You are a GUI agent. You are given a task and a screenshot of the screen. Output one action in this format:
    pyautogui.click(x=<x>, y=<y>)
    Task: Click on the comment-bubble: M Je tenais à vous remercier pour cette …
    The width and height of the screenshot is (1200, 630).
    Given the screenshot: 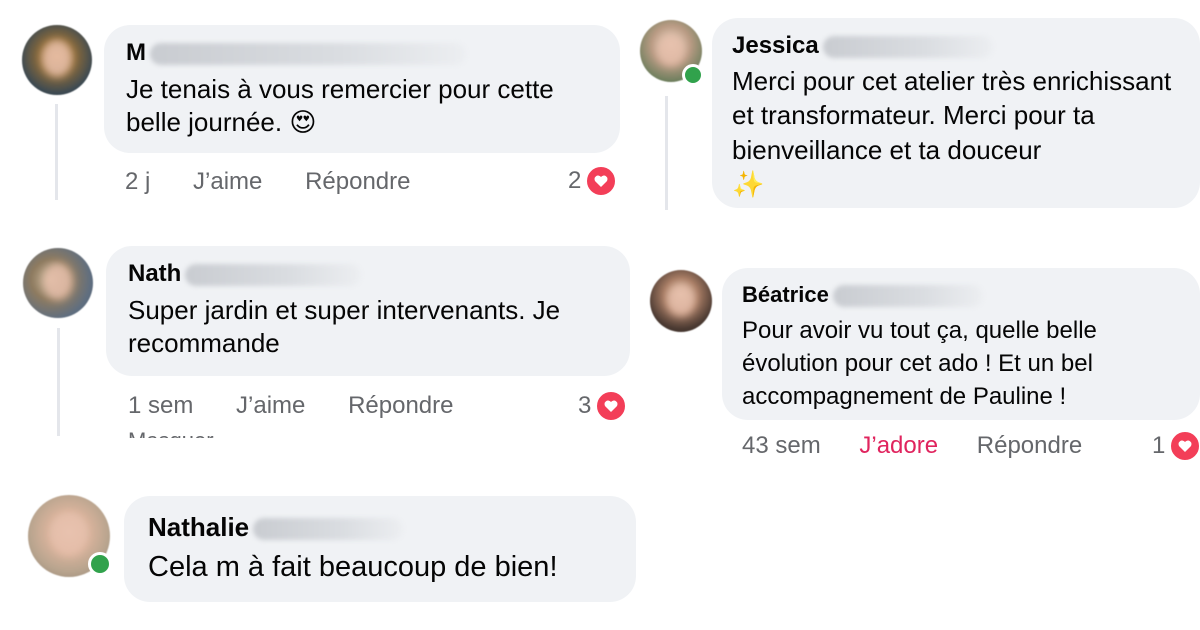 What is the action you would take?
    pyautogui.click(x=362, y=89)
    